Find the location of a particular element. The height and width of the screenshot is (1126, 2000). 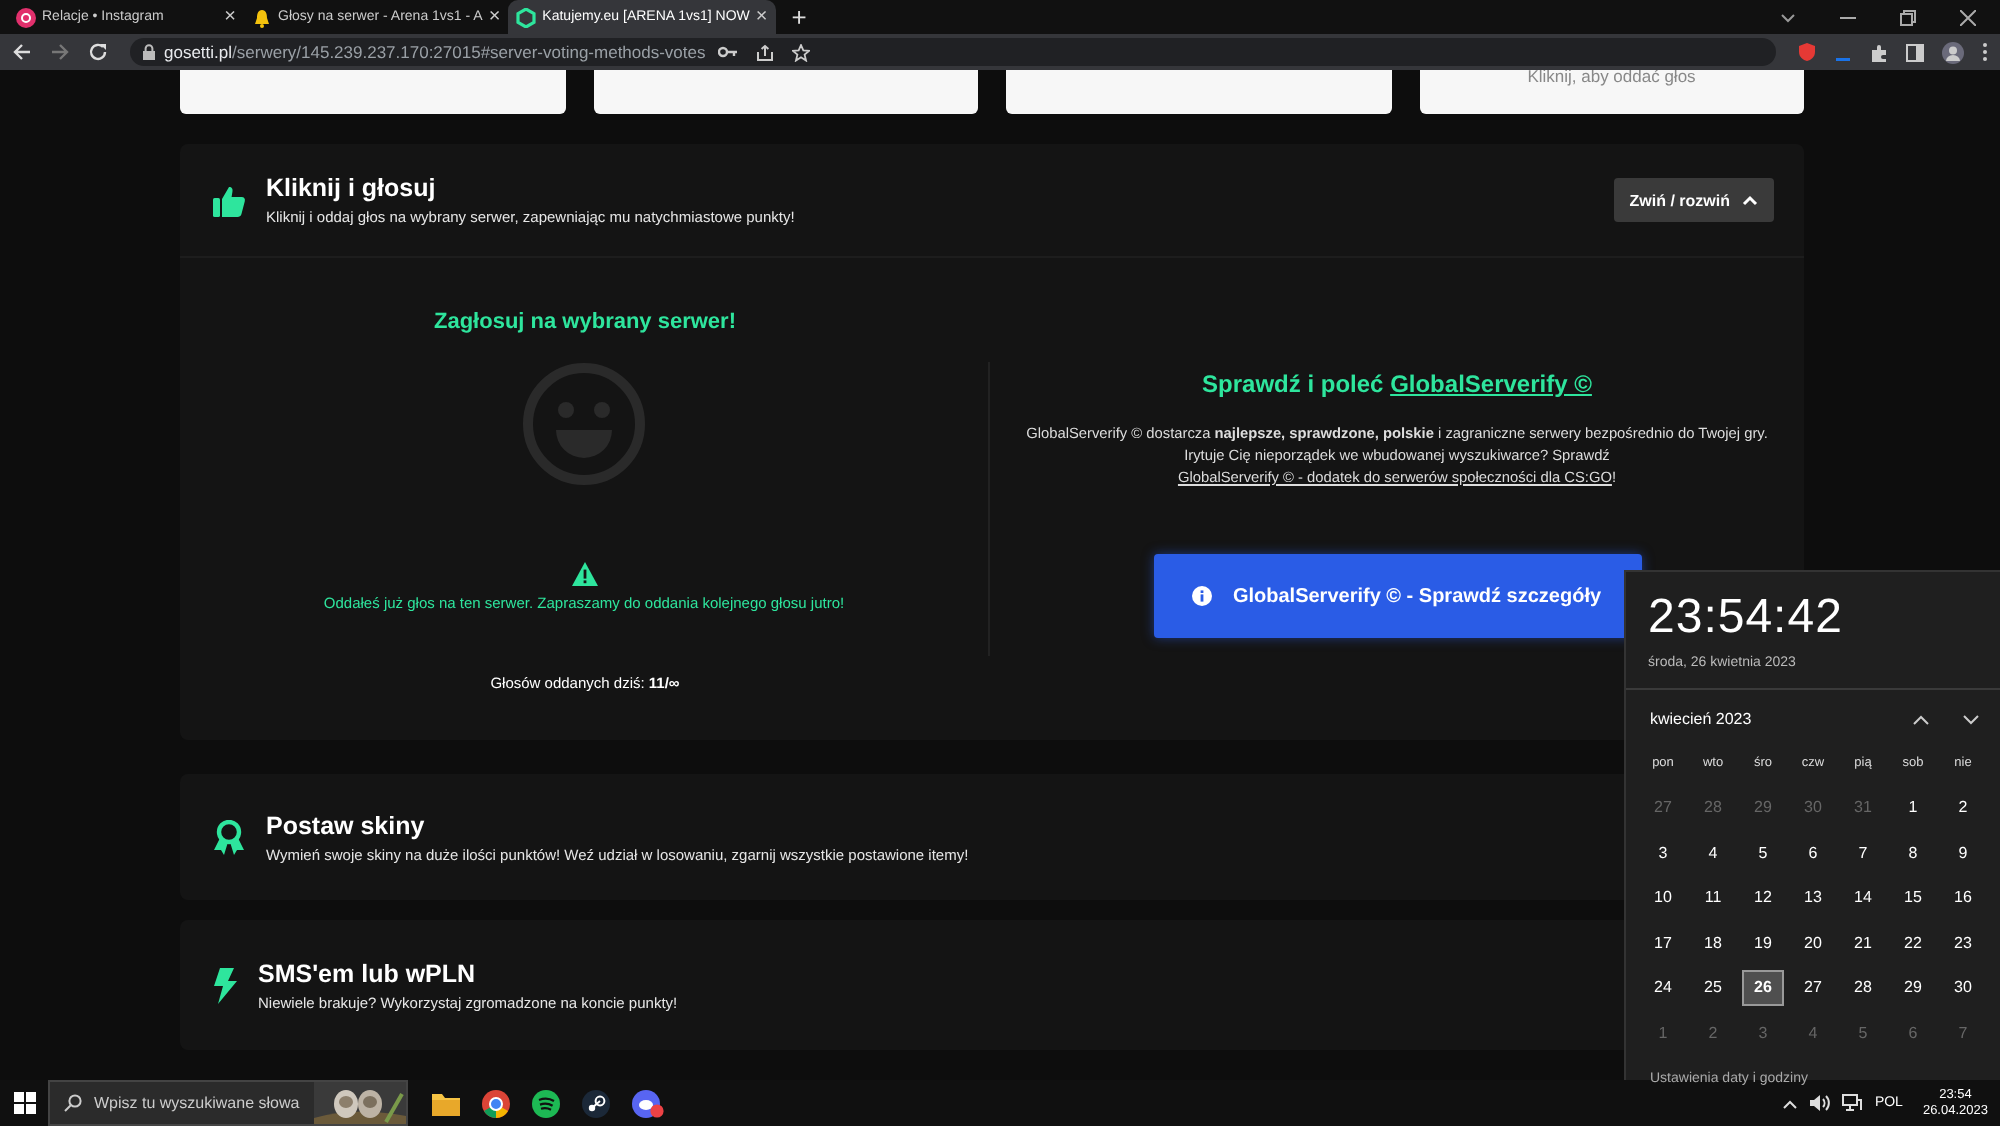

calendar-day: 8 is located at coordinates (1913, 852).